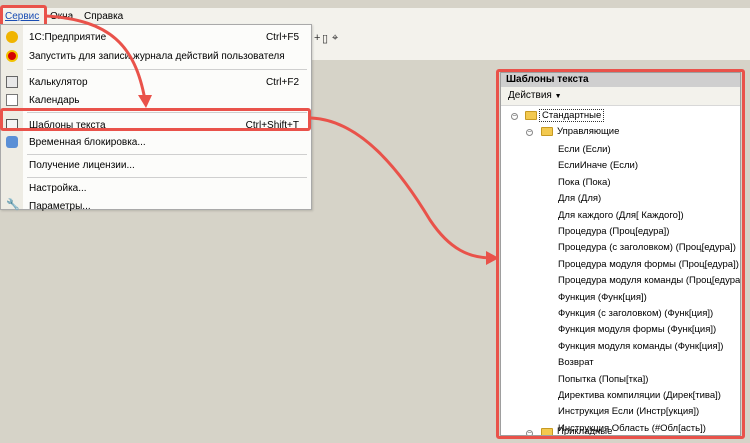 This screenshot has width=750, height=443. What do you see at coordinates (401, 188) in the screenshot?
I see `arrow-to-templates-panel` at bounding box center [401, 188].